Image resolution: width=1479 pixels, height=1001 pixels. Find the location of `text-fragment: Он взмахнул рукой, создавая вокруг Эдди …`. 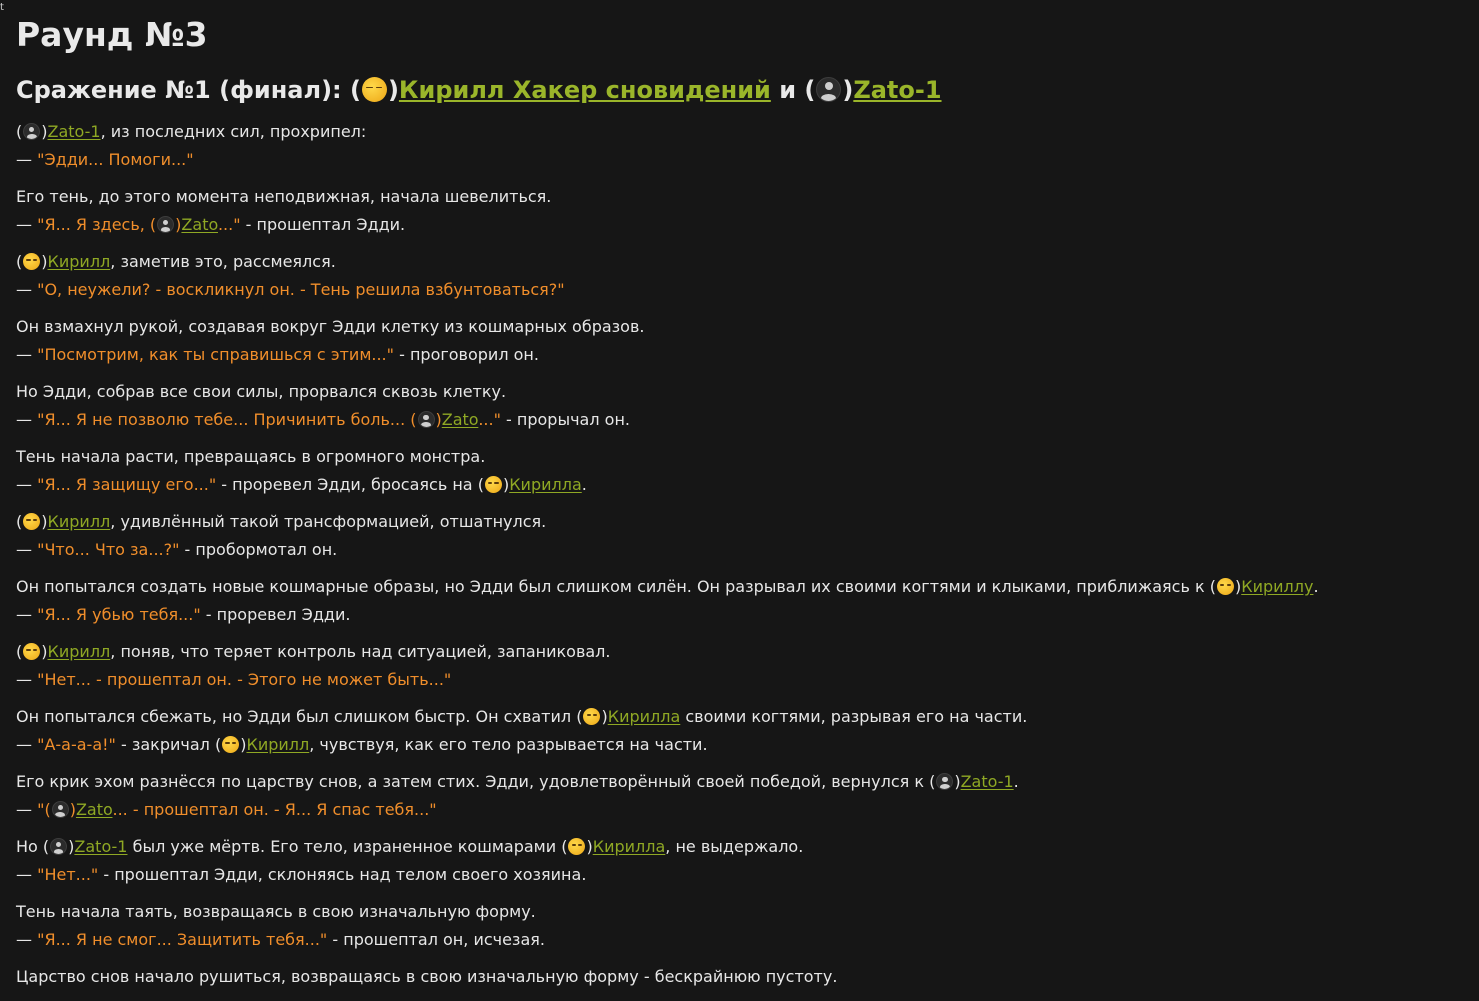

text-fragment: Он взмахнул рукой, создавая вокруг Эдди … is located at coordinates (330, 326).